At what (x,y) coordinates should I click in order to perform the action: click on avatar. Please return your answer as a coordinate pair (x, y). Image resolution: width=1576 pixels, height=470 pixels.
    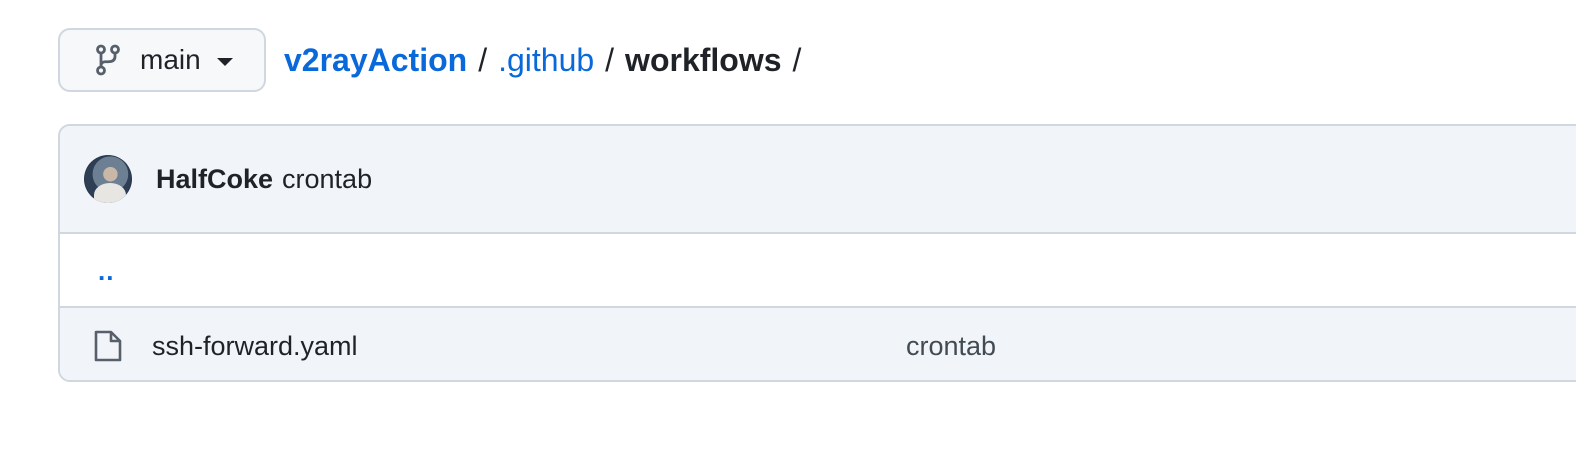
    Looking at the image, I should click on (108, 179).